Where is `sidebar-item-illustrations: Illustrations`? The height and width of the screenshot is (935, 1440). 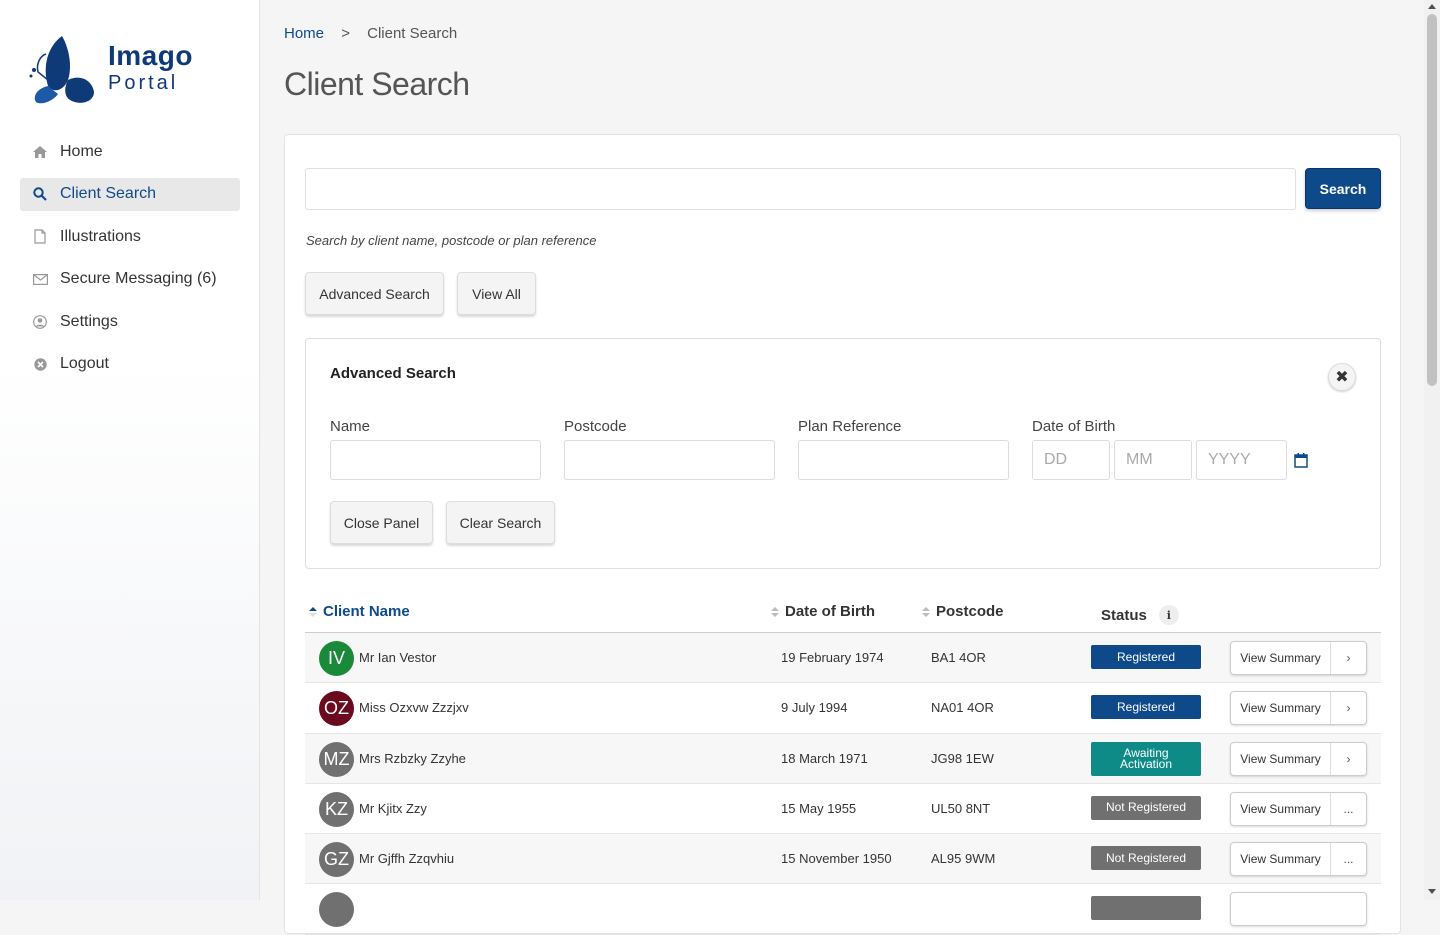
sidebar-item-illustrations: Illustrations is located at coordinates (130, 236).